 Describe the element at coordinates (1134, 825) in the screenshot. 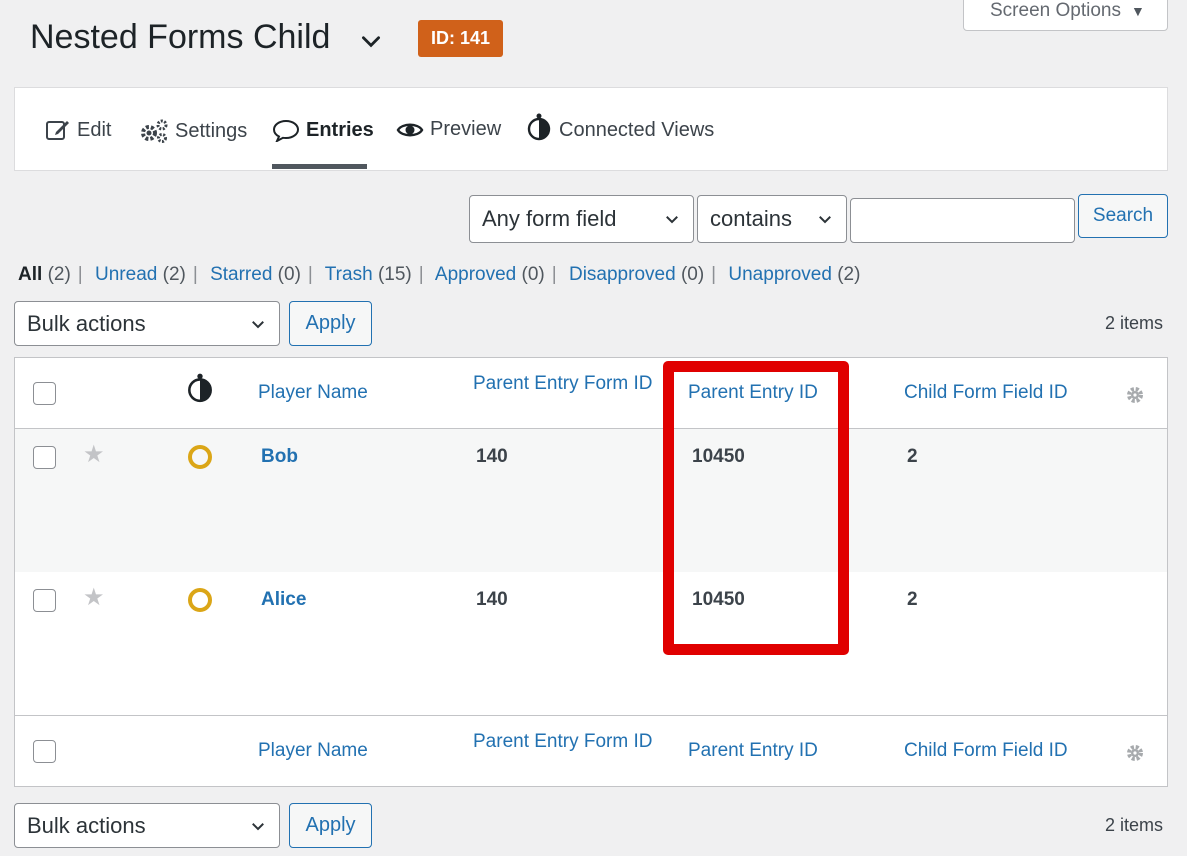

I see `items-count-bottom: 2 items` at that location.